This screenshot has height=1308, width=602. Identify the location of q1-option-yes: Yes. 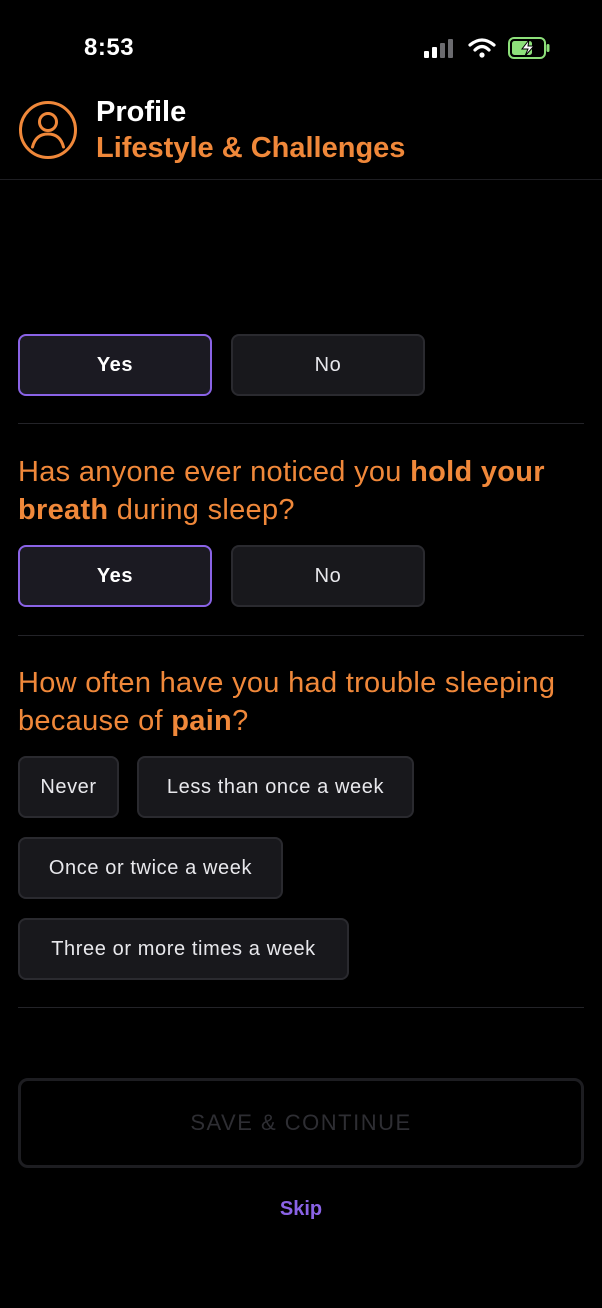
(115, 576).